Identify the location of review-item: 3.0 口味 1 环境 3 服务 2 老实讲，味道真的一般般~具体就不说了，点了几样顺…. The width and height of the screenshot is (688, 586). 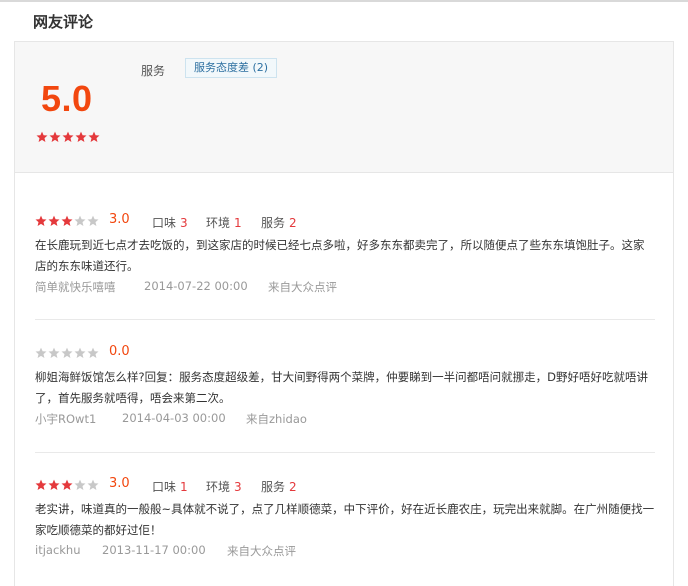
(345, 518).